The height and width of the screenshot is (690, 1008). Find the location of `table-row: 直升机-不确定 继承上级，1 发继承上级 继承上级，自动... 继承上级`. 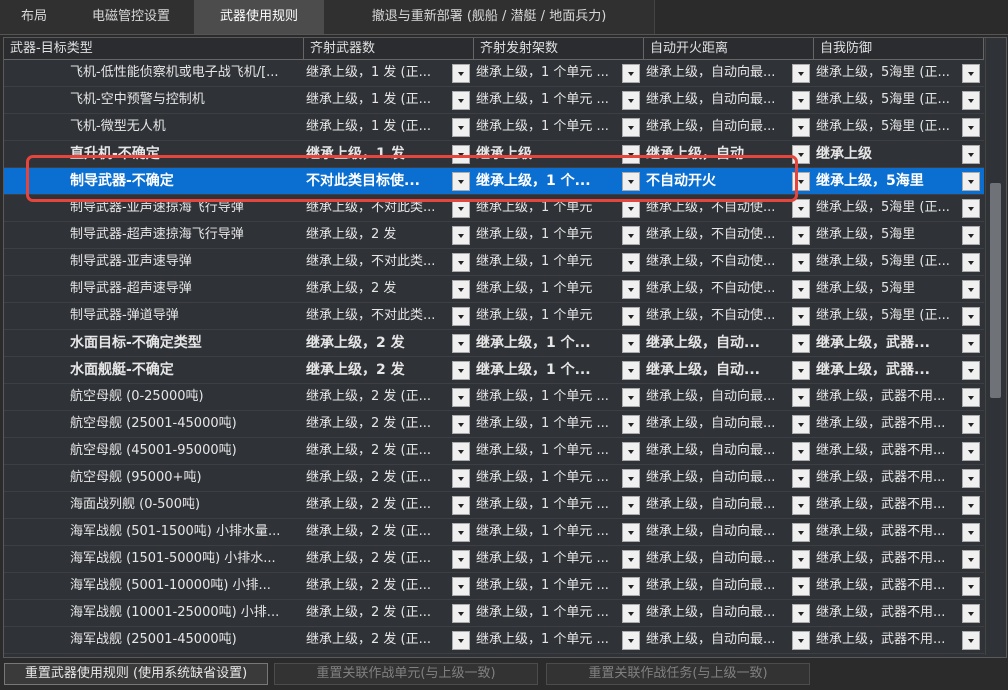

table-row: 直升机-不确定 继承上级，1 发继承上级 继承上级，自动... 继承上级 is located at coordinates (494, 154).